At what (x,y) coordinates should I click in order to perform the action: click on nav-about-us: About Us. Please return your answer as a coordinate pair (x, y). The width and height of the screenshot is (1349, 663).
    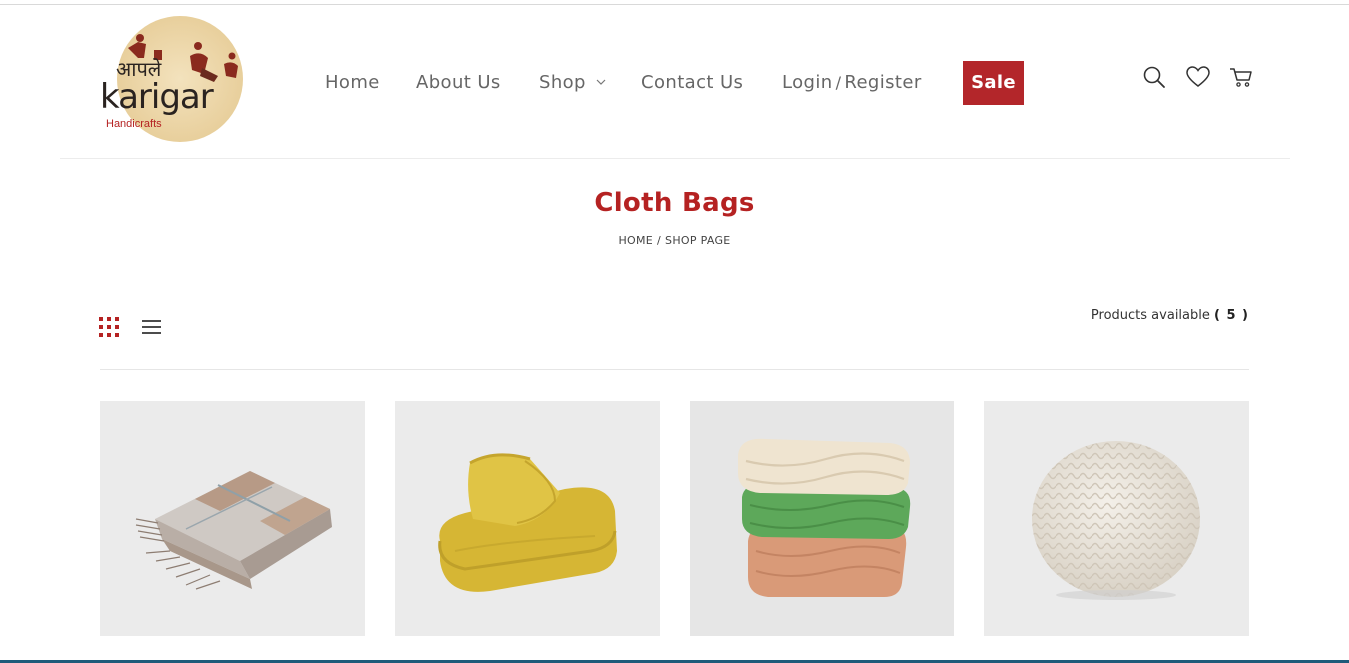
    Looking at the image, I should click on (458, 82).